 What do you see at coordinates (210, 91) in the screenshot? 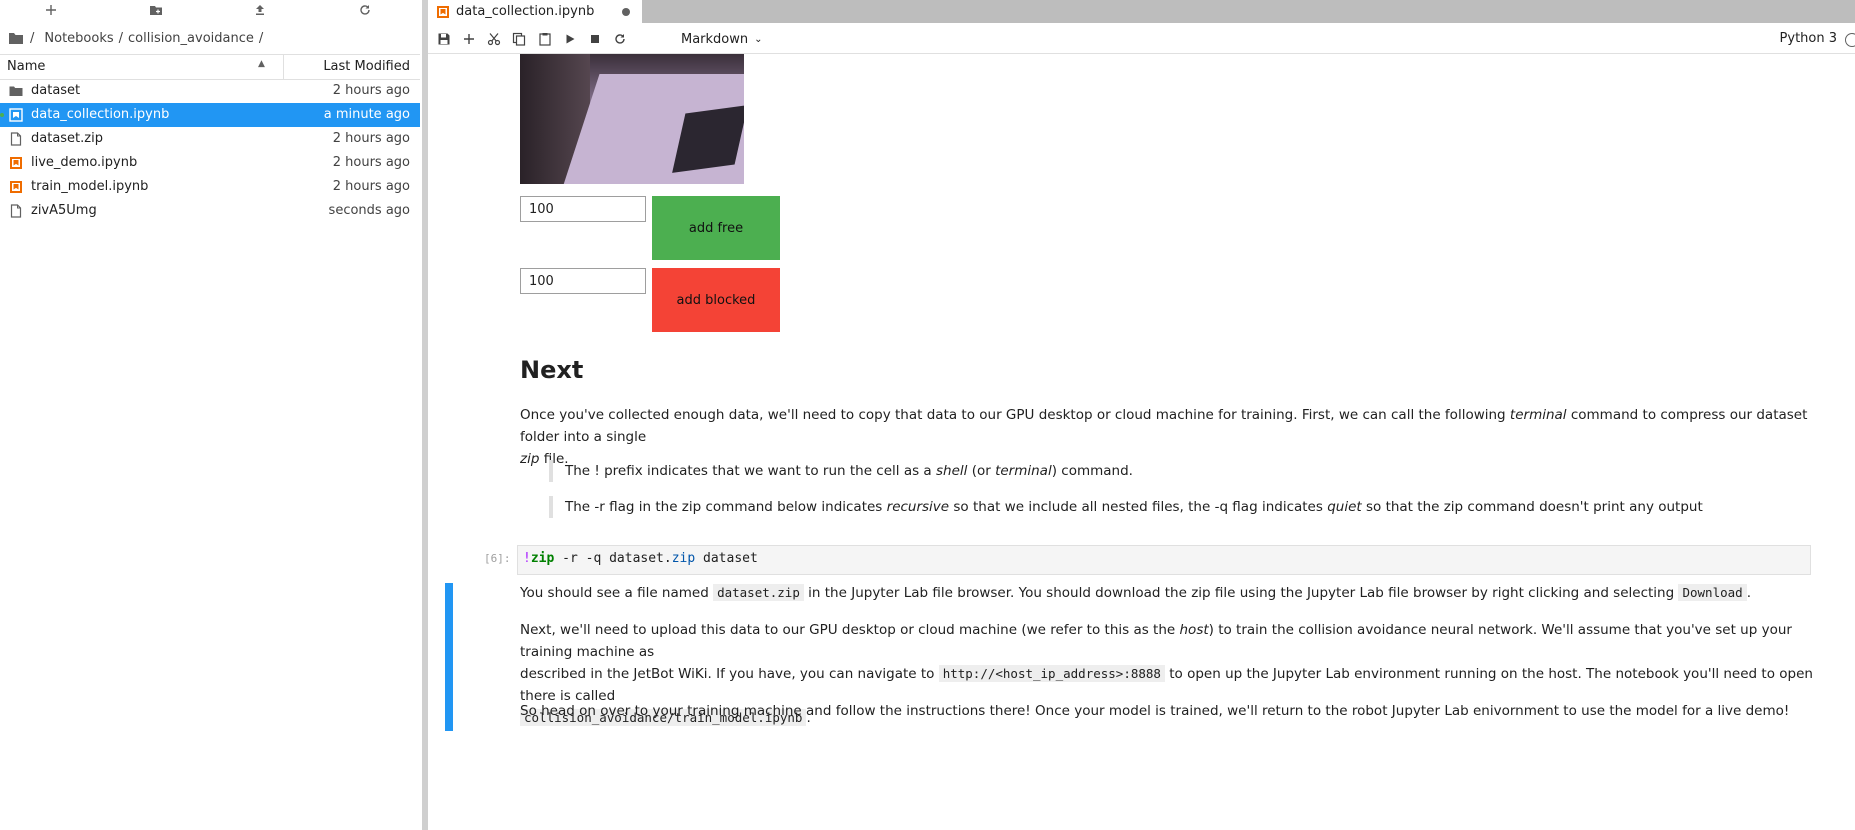
I see `file-row-dataset: dataset 2 hours ago` at bounding box center [210, 91].